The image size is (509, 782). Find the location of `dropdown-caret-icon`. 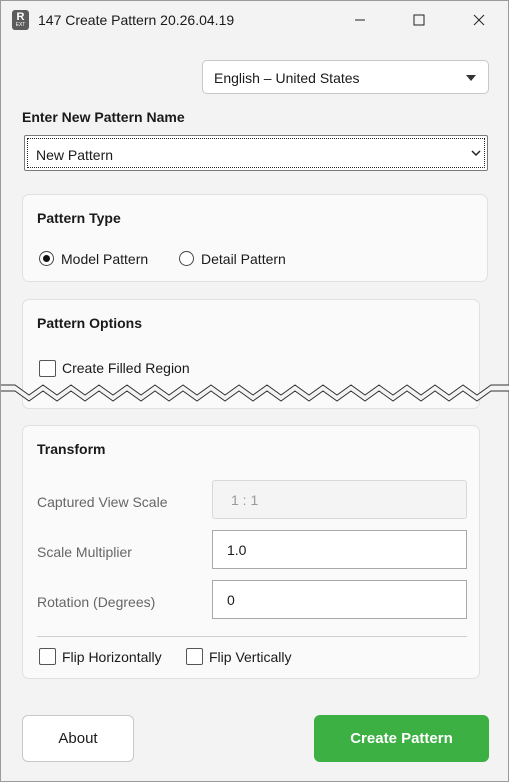

dropdown-caret-icon is located at coordinates (471, 78).